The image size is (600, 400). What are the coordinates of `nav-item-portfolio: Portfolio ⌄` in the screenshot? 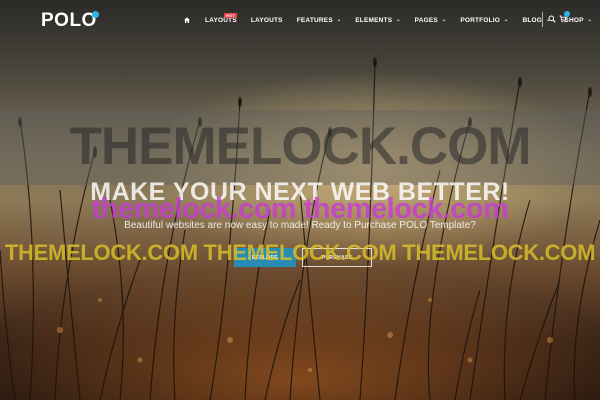 It's located at (484, 20).